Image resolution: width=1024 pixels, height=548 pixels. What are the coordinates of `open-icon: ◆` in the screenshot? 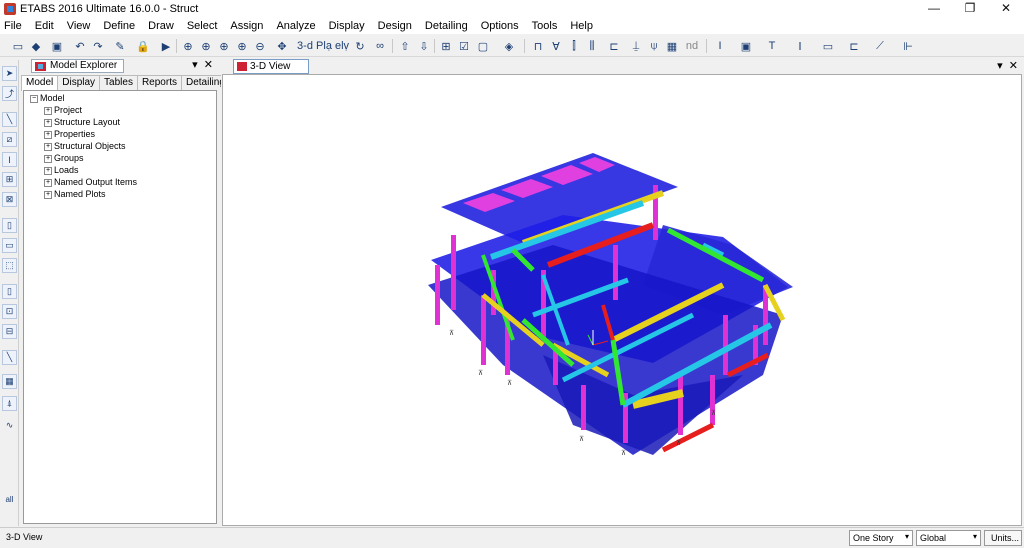 It's located at (36, 46).